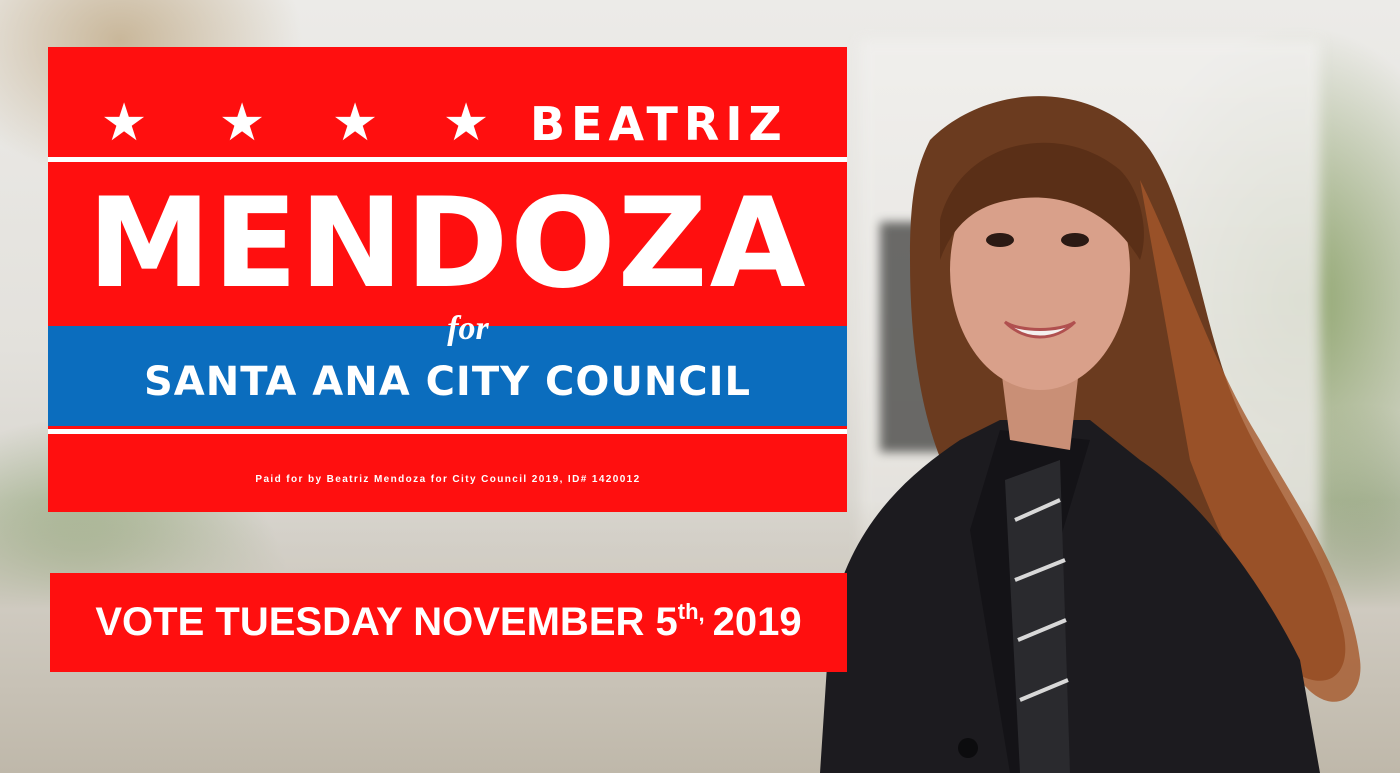 This screenshot has width=1400, height=773. I want to click on vote-date-text: VOTE TUESDAY NOVEMBER 5th, 2019, so click(448, 622).